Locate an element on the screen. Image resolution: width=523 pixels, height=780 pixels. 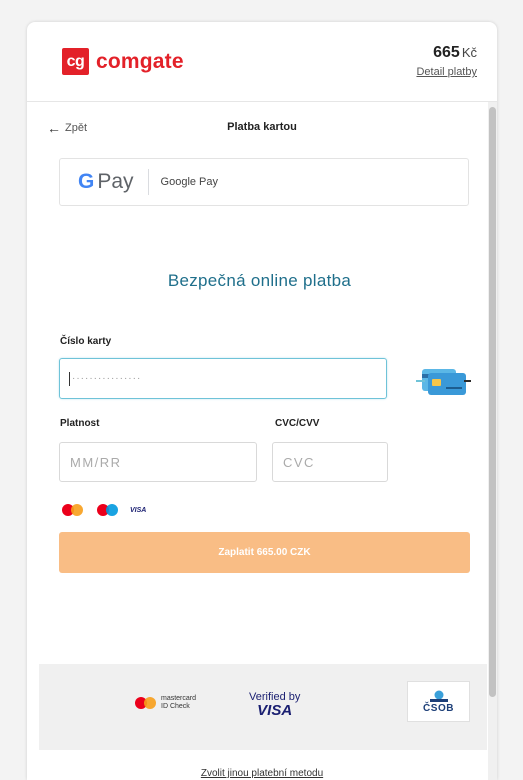
card-number-input: ················ is located at coordinates (223, 378).